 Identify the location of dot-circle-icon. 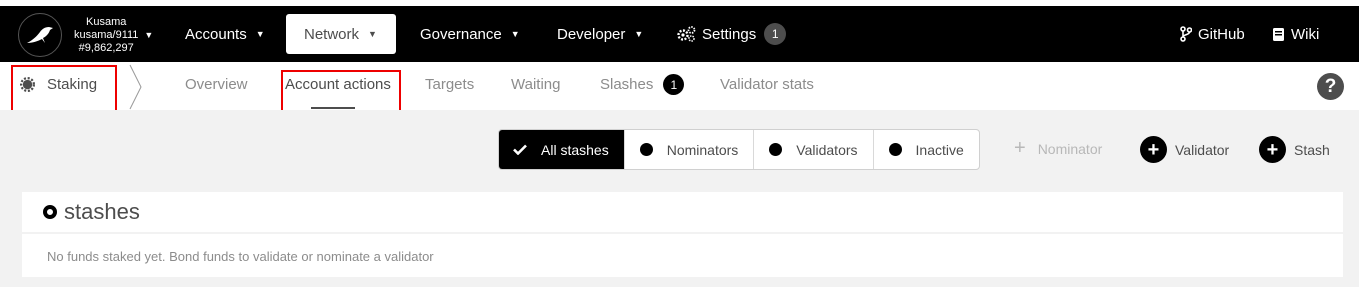
(50, 212).